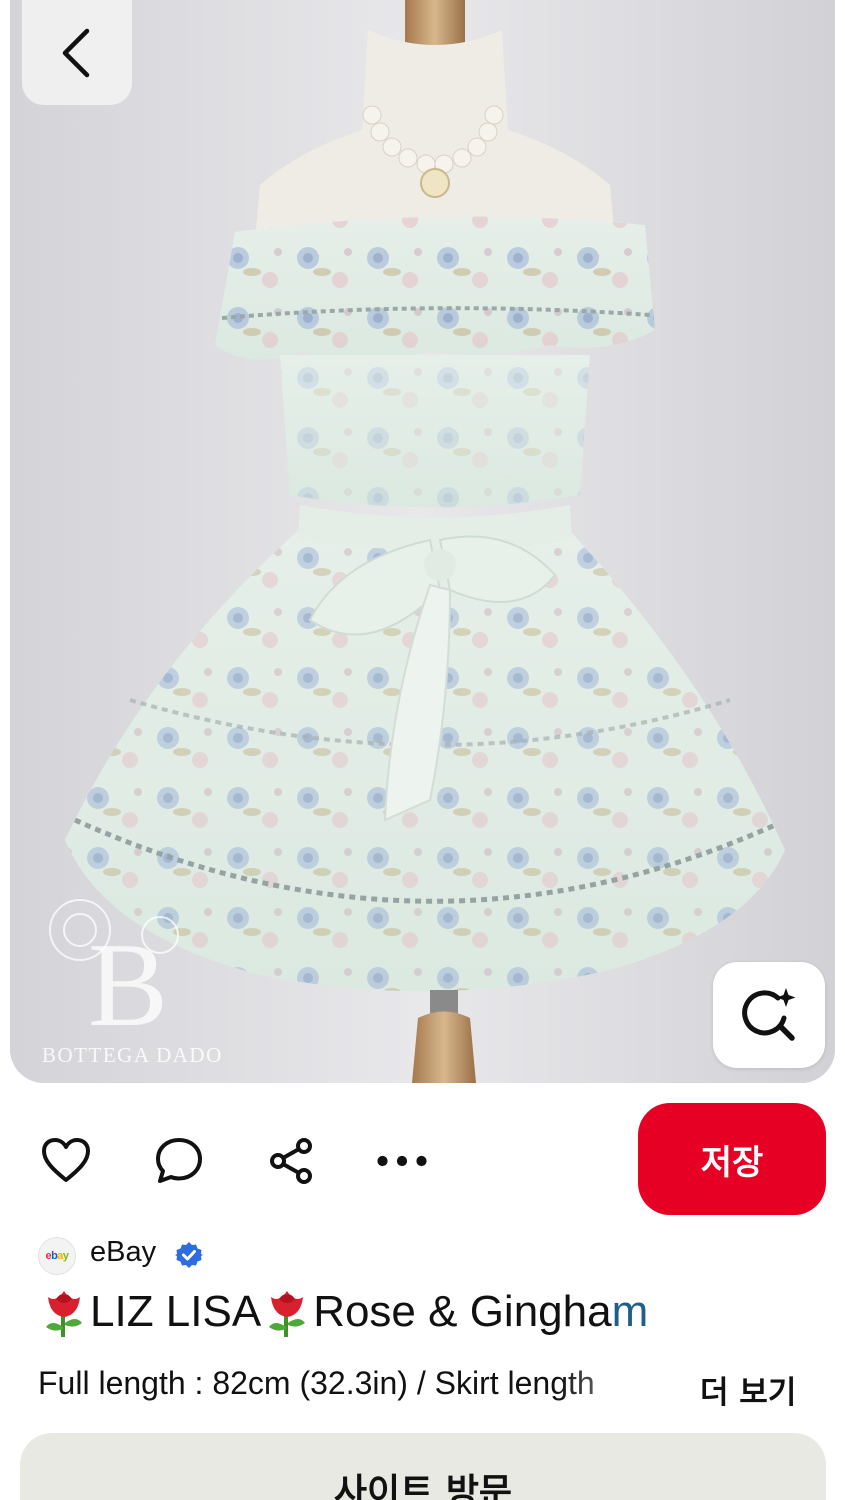  I want to click on pin-title: LIZ LISA Rose & Gingha m, so click(423, 1312).